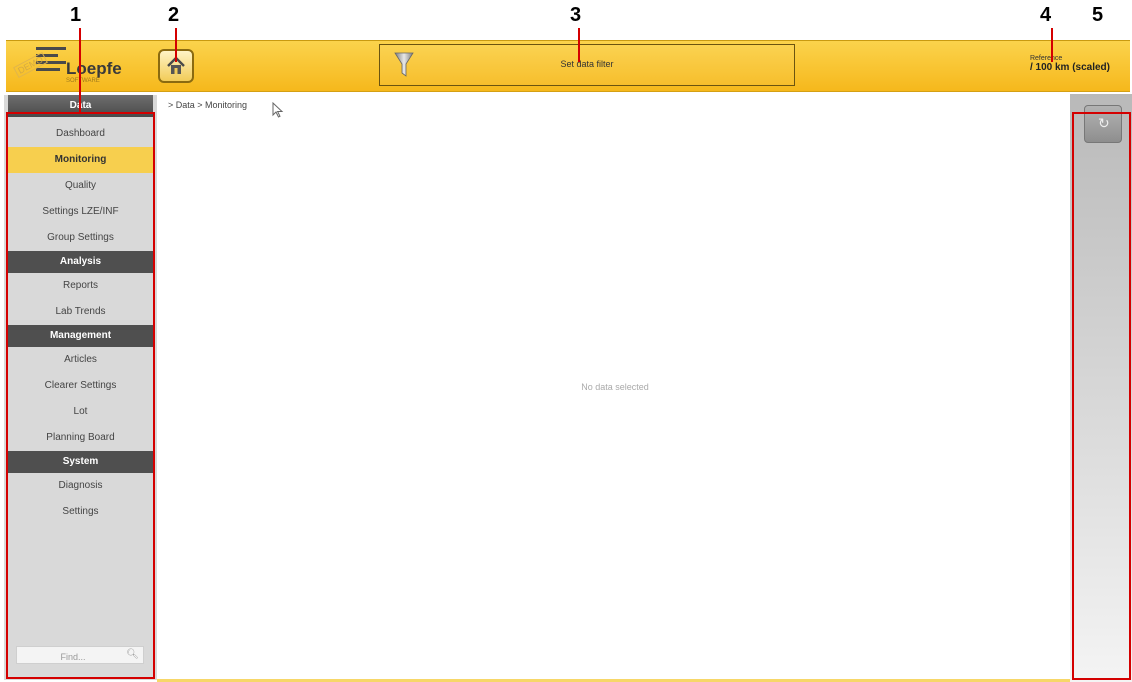 The image size is (1132, 682). Describe the element at coordinates (615, 387) in the screenshot. I see `empty-state-message: No data selected` at that location.